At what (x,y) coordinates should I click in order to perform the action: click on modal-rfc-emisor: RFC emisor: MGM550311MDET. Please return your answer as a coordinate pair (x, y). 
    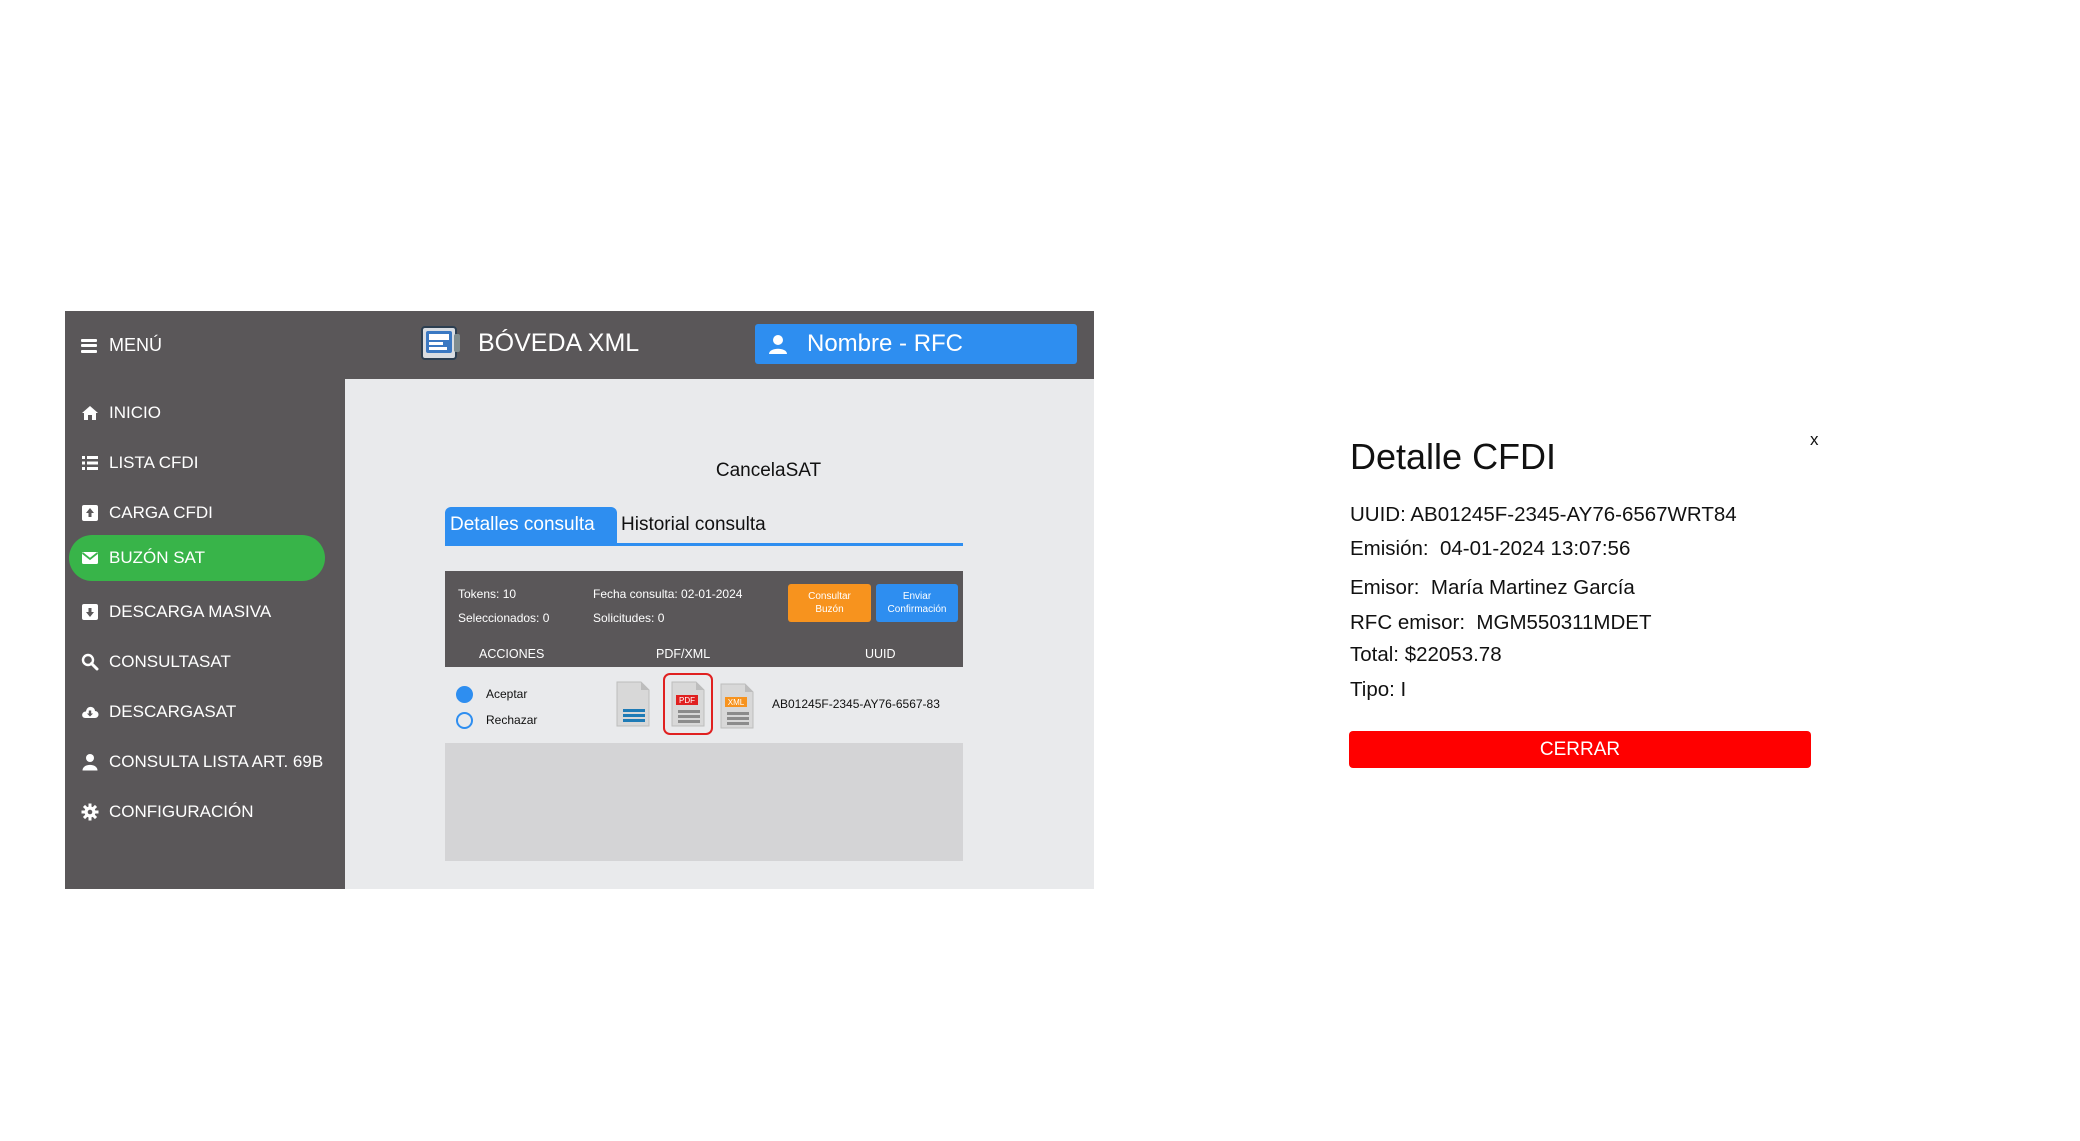
    Looking at the image, I should click on (1501, 622).